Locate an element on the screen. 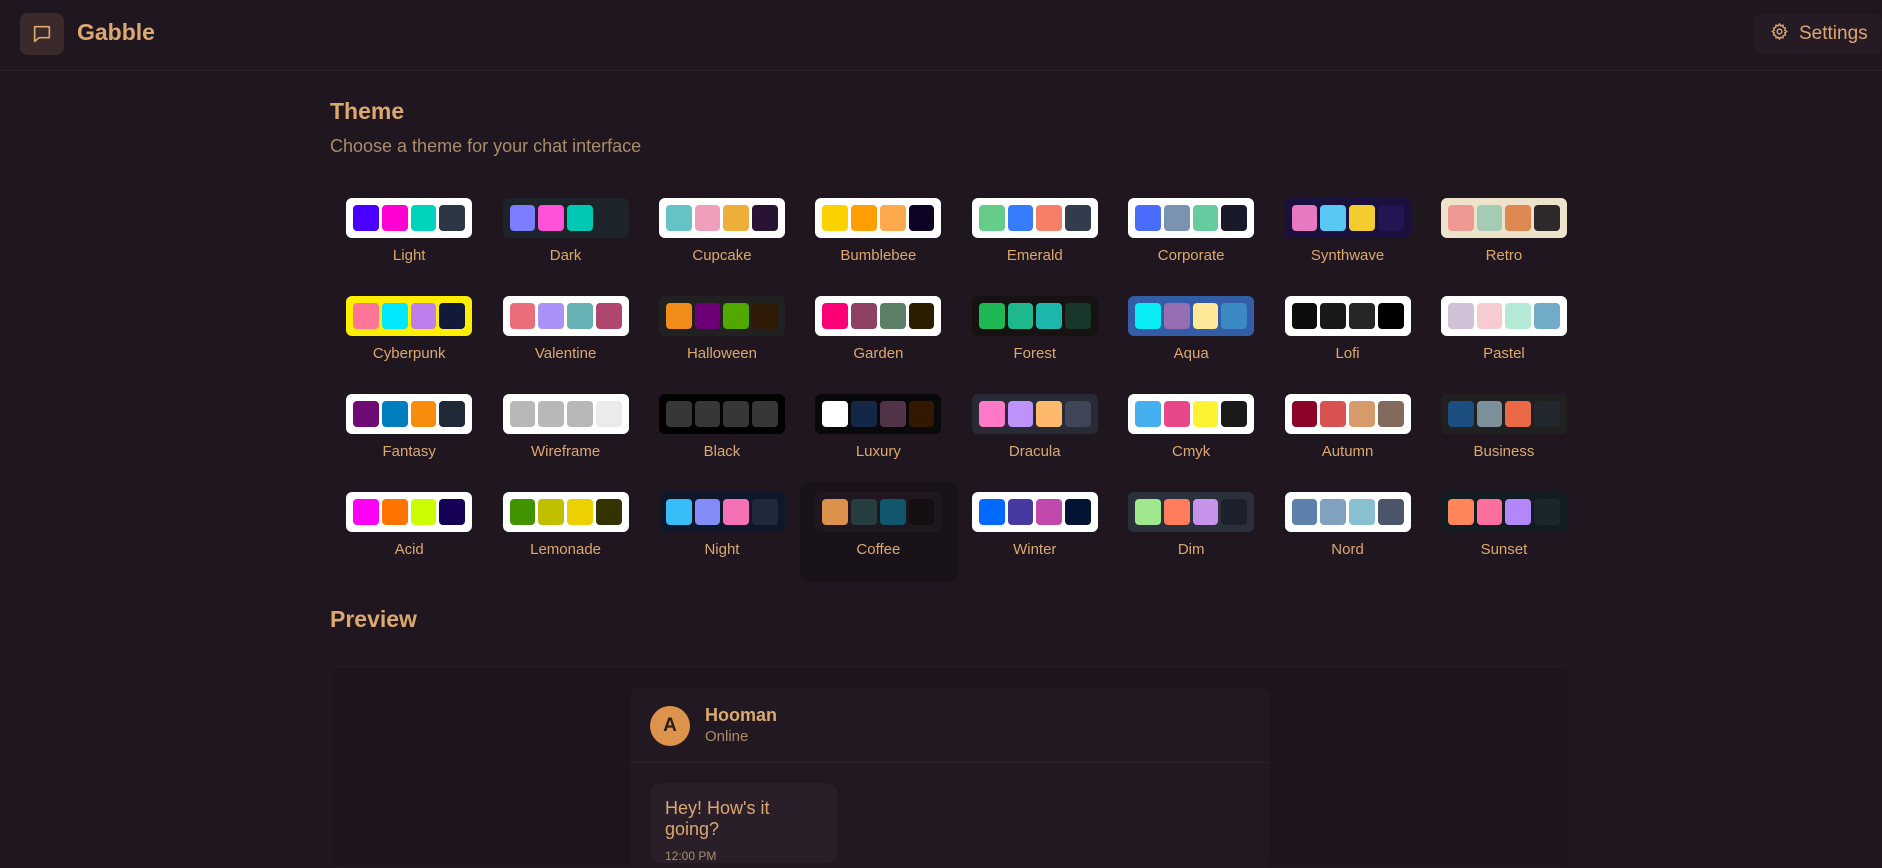  theme-option-emerald: Emerald is located at coordinates (1035, 238).